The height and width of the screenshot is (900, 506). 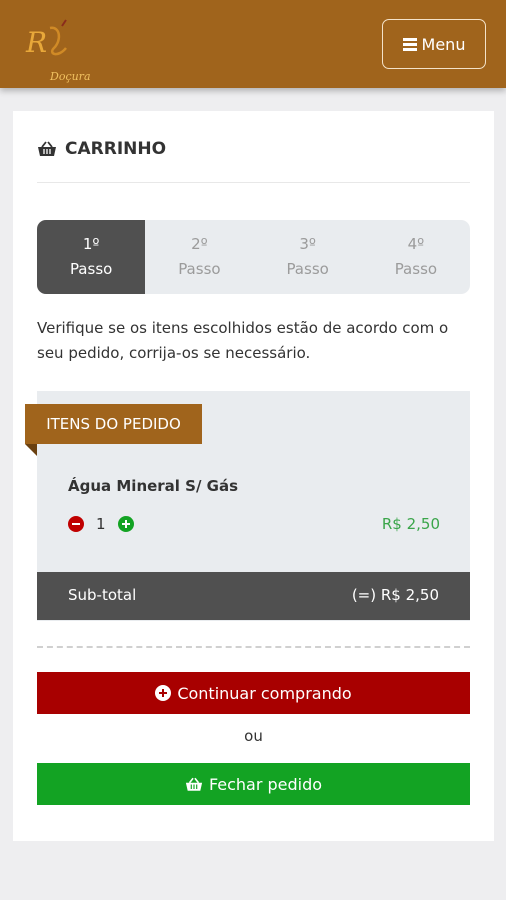 What do you see at coordinates (31, 450) in the screenshot?
I see `ribbon-tail` at bounding box center [31, 450].